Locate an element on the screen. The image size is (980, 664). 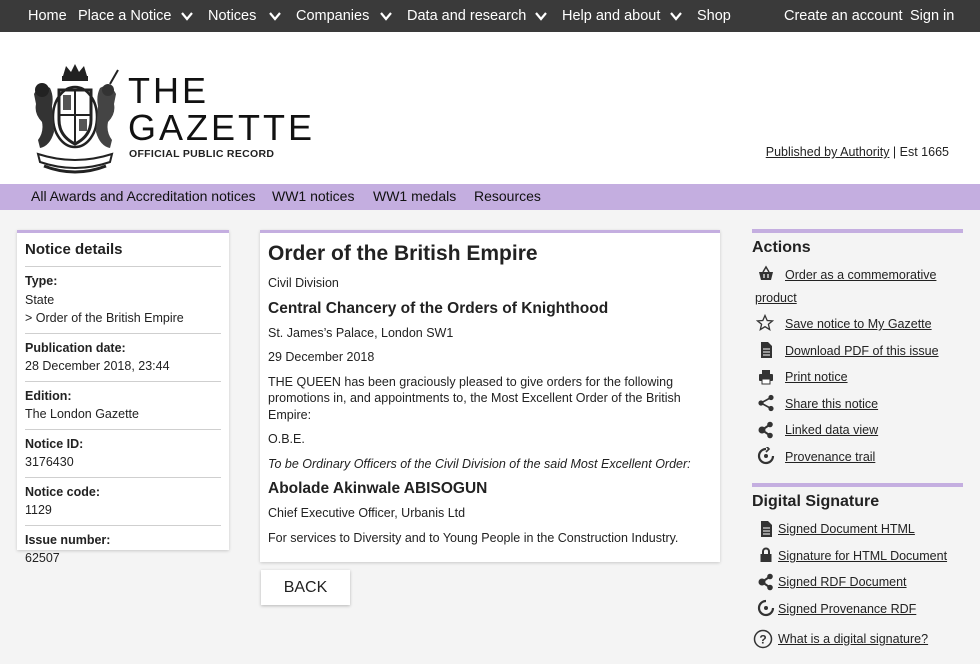
signed-document-html-text: Signed Document HTML is located at coordinates (846, 529).